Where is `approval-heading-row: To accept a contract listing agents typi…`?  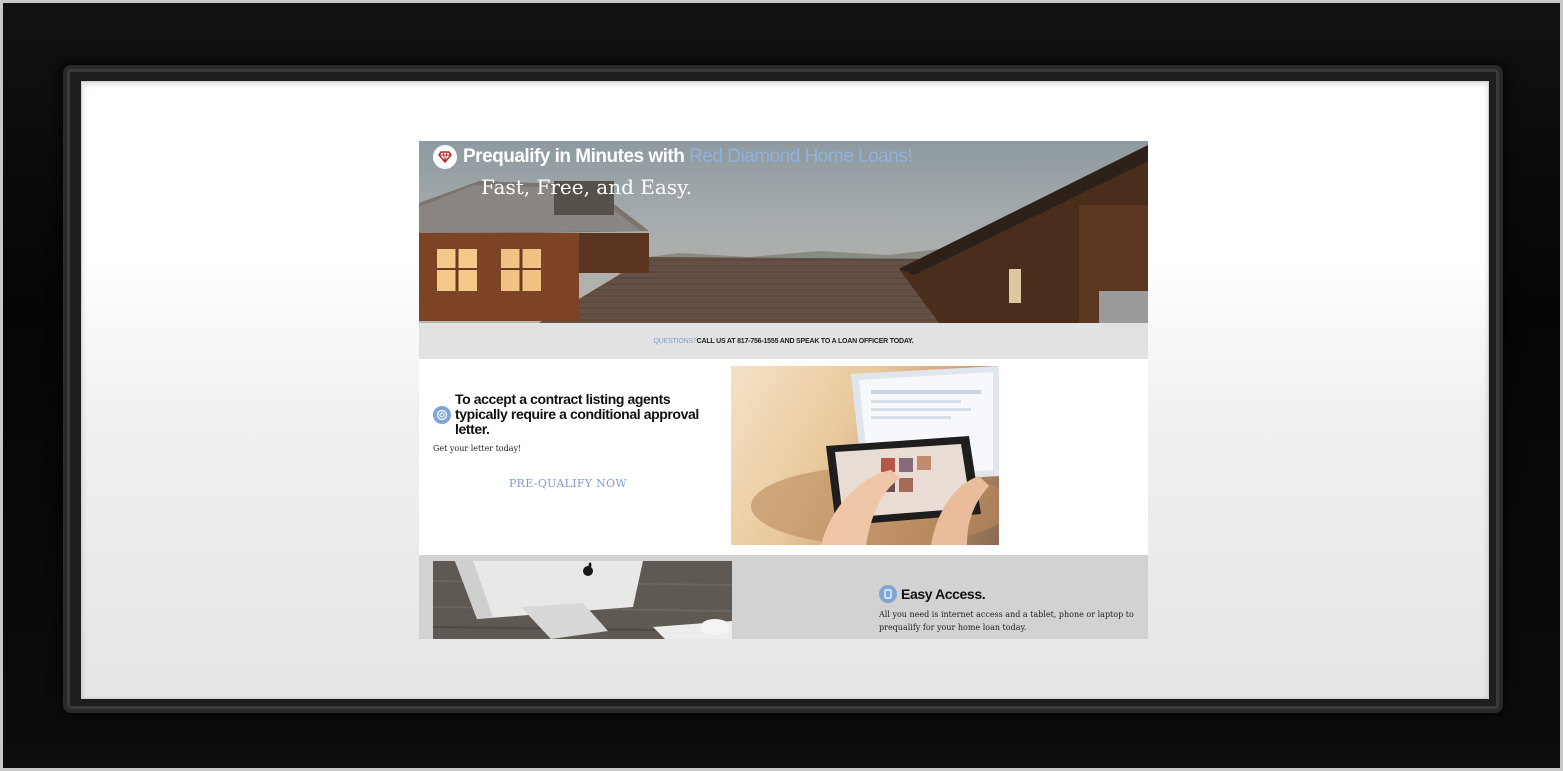 approval-heading-row: To accept a contract listing agents typi… is located at coordinates (578, 414).